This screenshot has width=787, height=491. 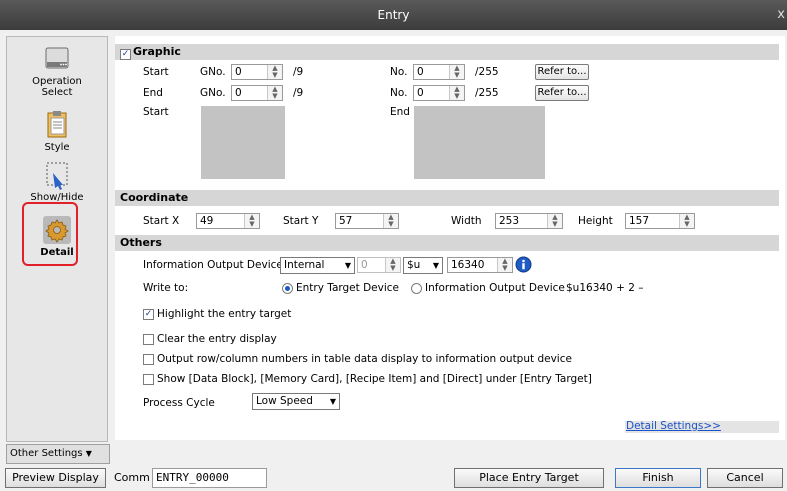 I want to click on graphic-start-label: Start, so click(x=156, y=72).